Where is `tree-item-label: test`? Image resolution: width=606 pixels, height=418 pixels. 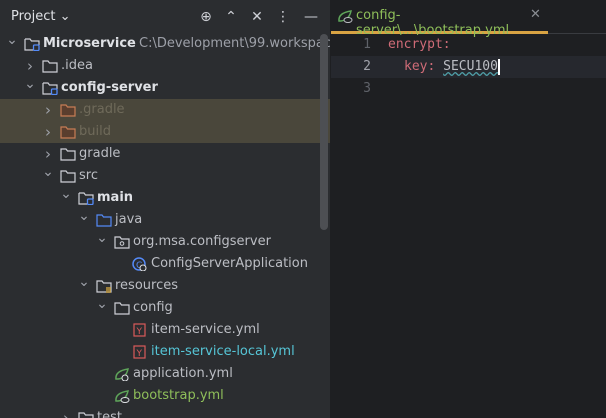 tree-item-label: test is located at coordinates (109, 414).